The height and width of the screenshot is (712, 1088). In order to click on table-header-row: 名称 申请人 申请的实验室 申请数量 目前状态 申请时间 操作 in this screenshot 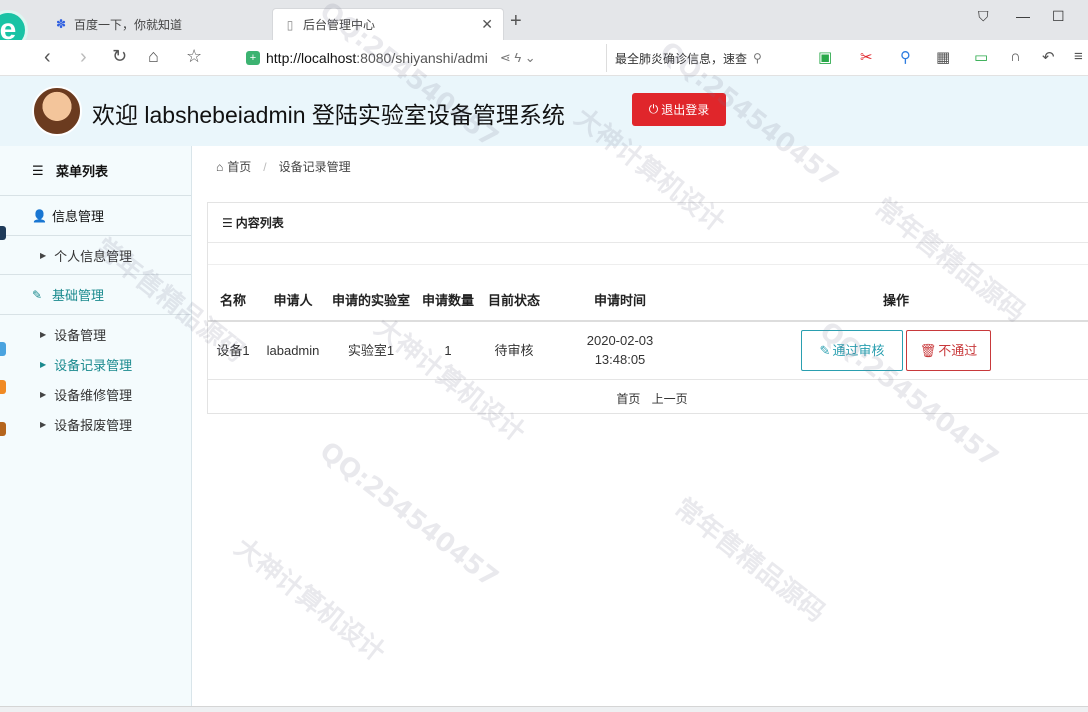, I will do `click(648, 293)`.